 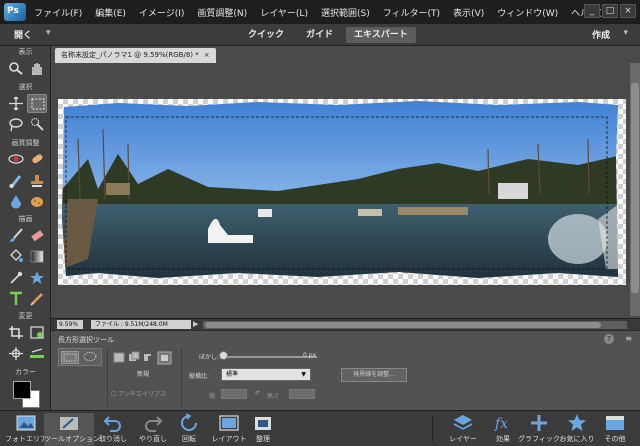 I want to click on quick-selection-tool, so click(x=37, y=124).